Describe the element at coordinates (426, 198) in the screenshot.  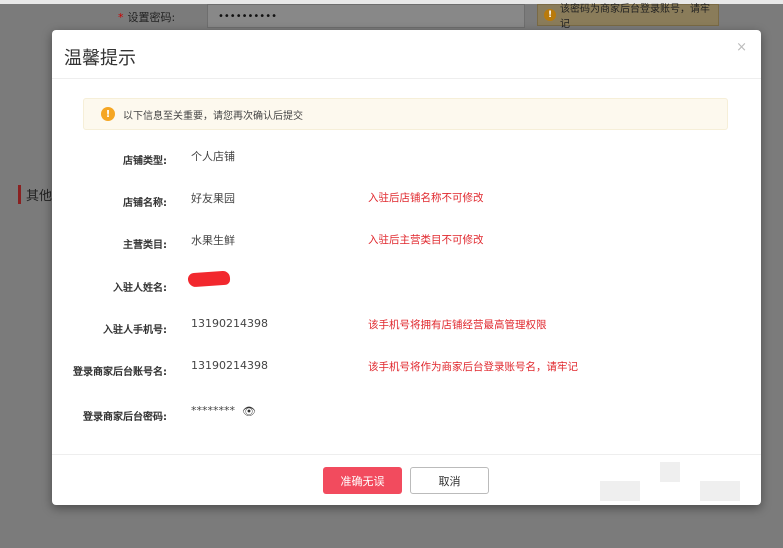
I see `row-note: 入驻后店铺名称不可修改` at that location.